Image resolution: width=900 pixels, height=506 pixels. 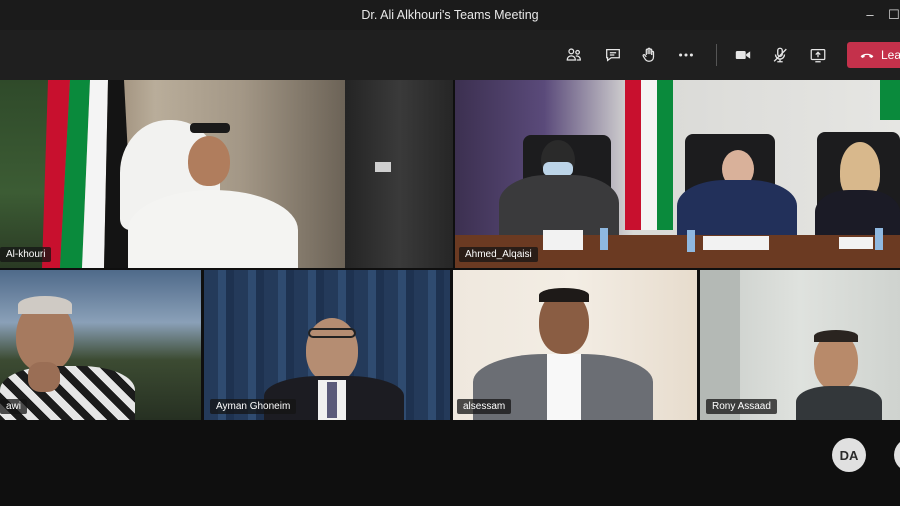 What do you see at coordinates (613, 55) in the screenshot?
I see `chat-icon` at bounding box center [613, 55].